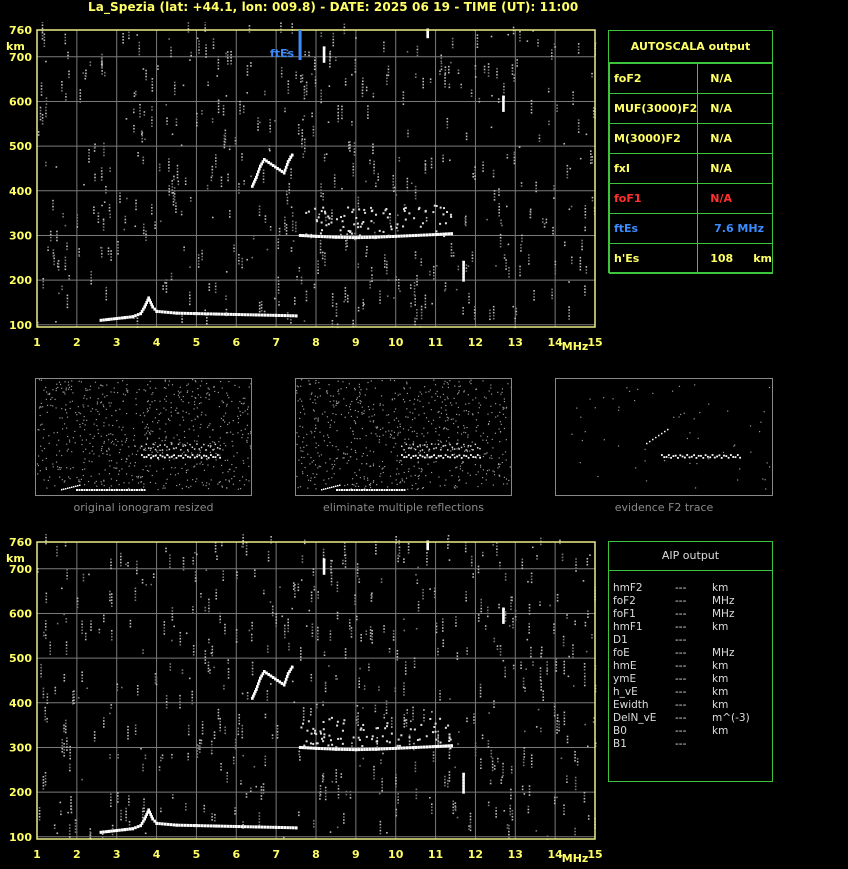 This screenshot has height=869, width=848. Describe the element at coordinates (575, 346) in the screenshot. I see `x-unit-label: MHz` at that location.